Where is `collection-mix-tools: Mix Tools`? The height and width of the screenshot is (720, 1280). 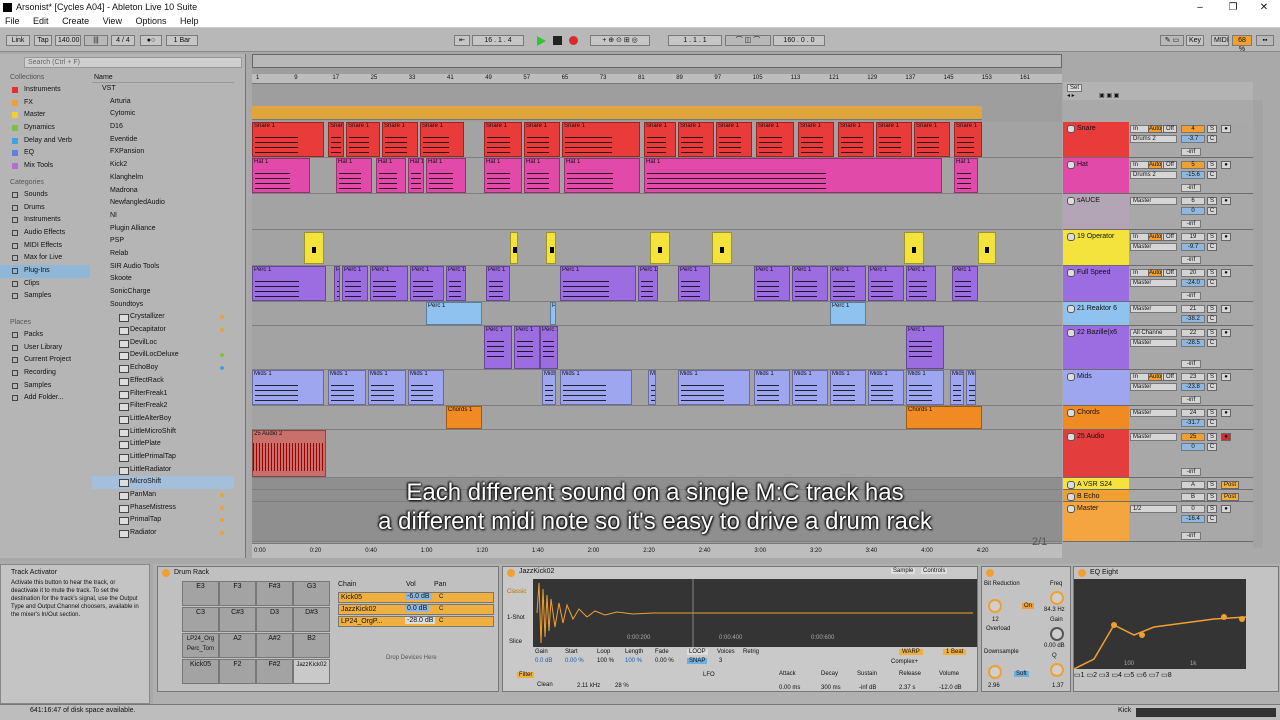
collection-mix-tools: Mix Tools is located at coordinates (45, 166).